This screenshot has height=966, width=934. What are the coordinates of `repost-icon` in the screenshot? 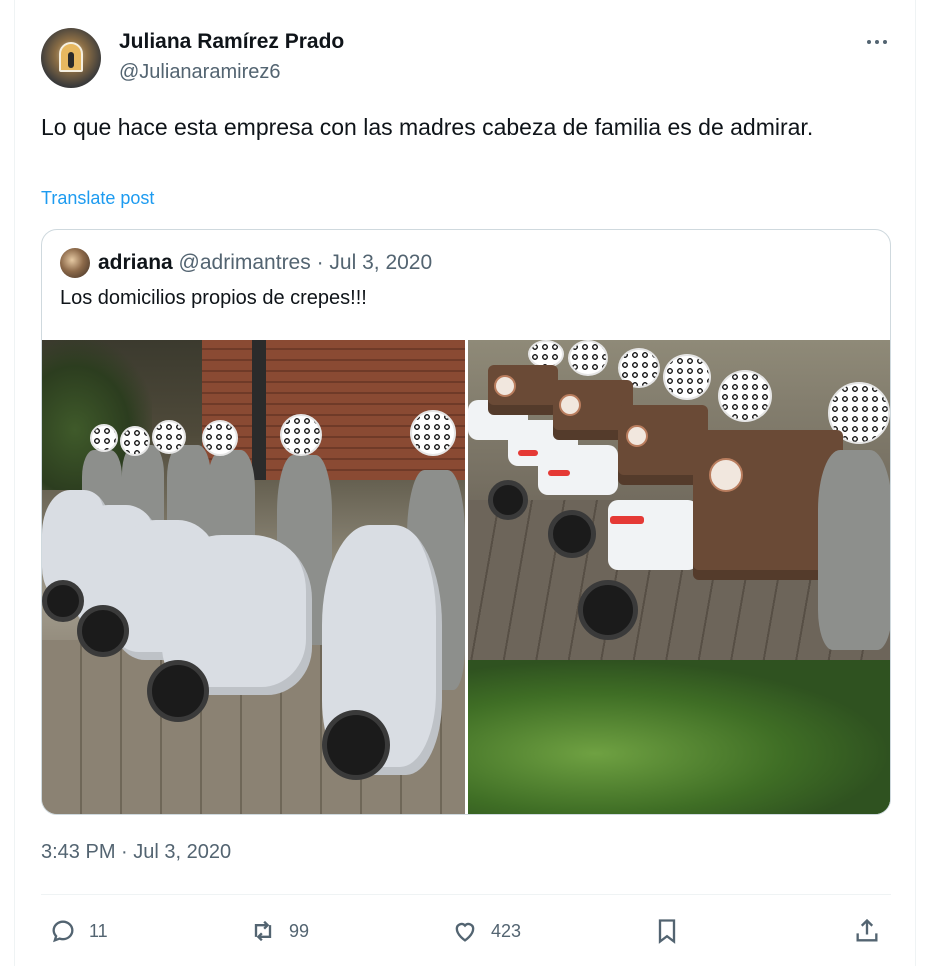 It's located at (263, 931).